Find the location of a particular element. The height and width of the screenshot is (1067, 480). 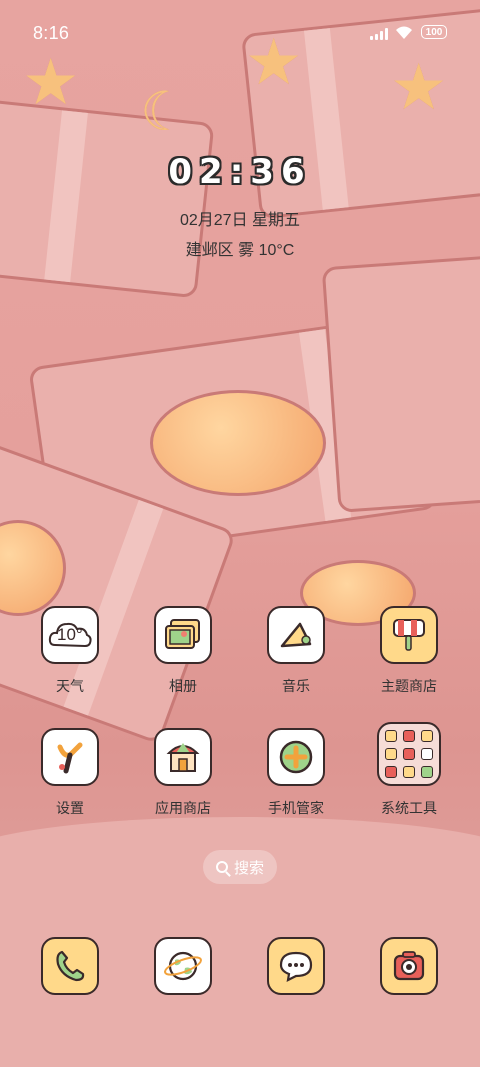

dock-messages is located at coordinates (296, 966).